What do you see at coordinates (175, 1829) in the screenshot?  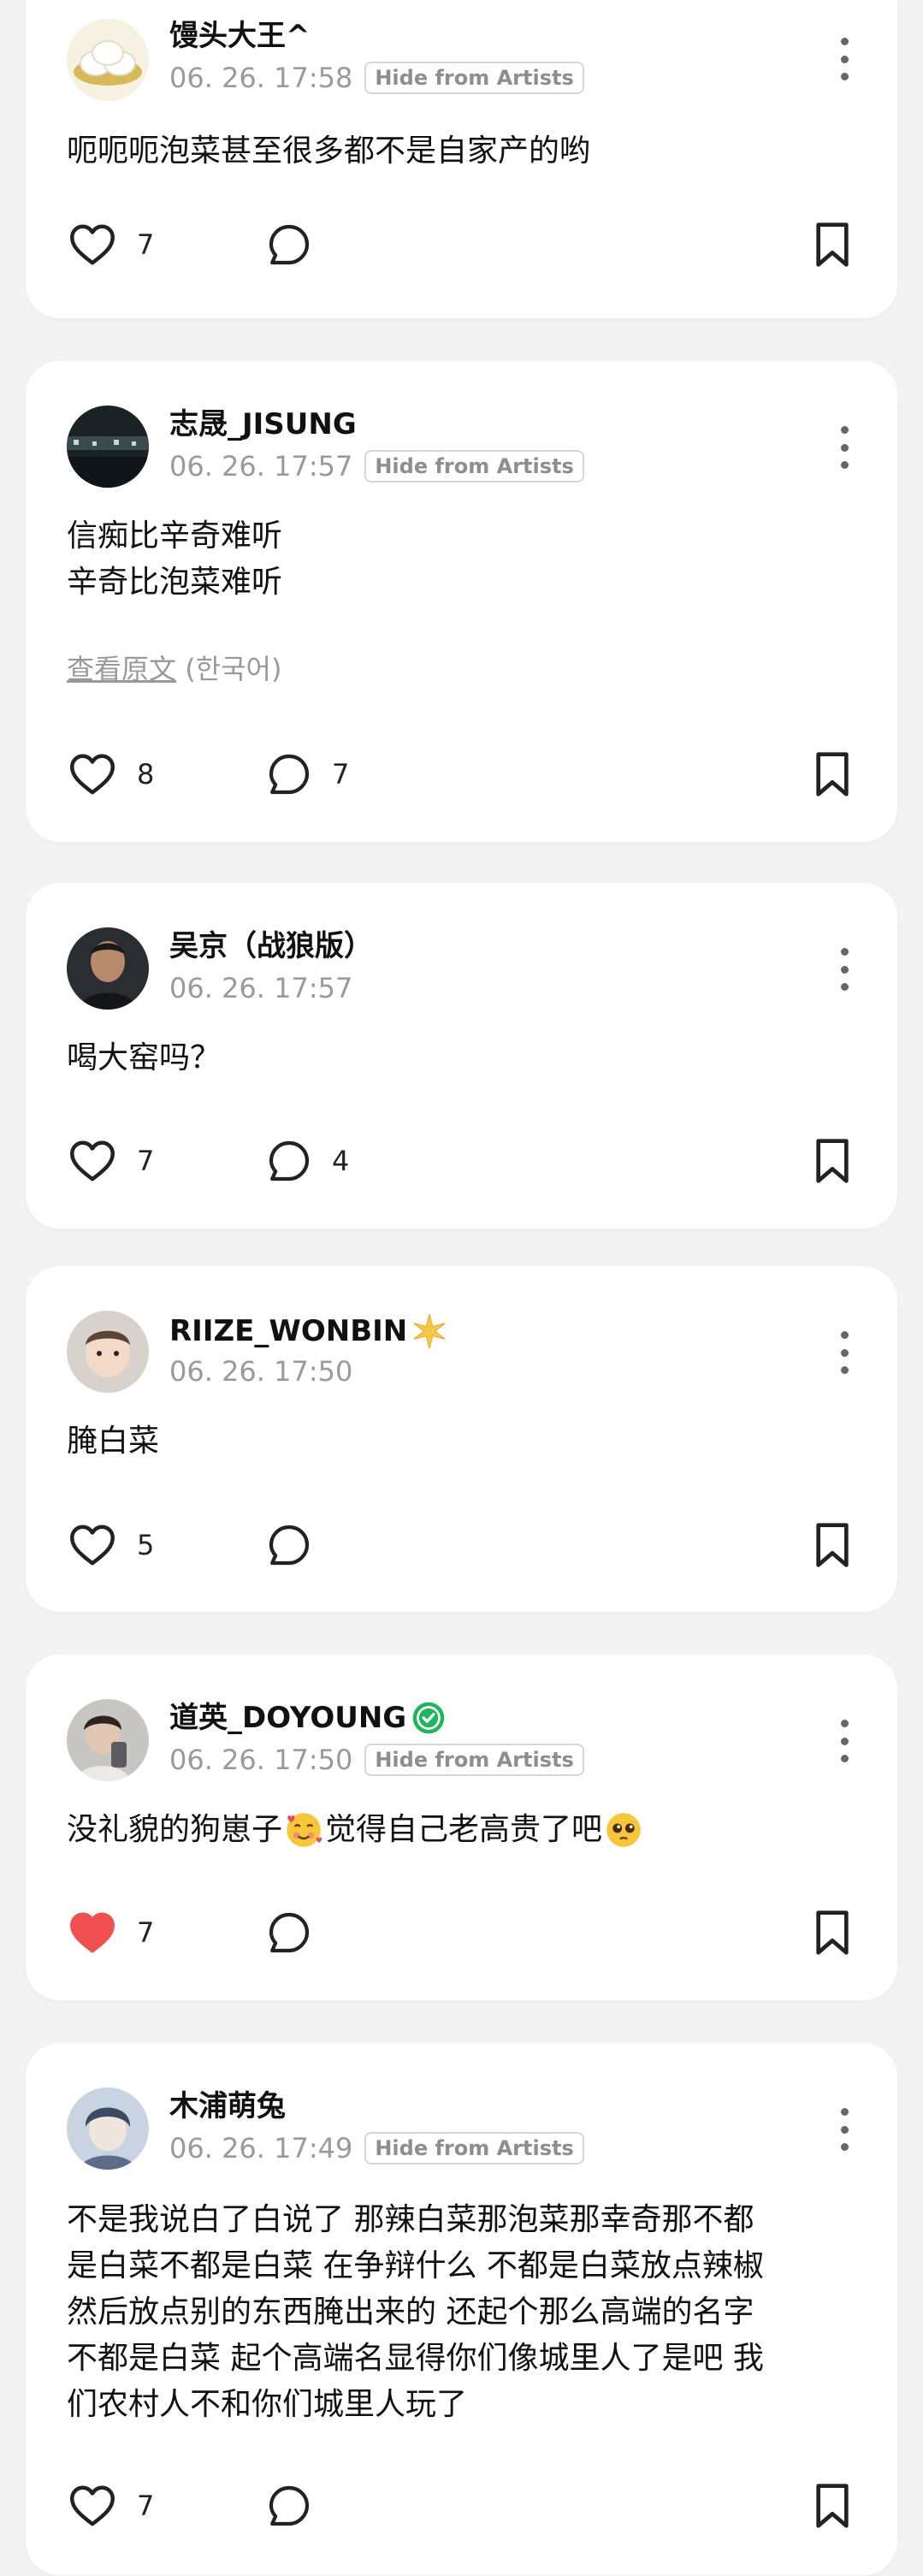 I see `post-text-segment: 没礼貌的狗崽子` at bounding box center [175, 1829].